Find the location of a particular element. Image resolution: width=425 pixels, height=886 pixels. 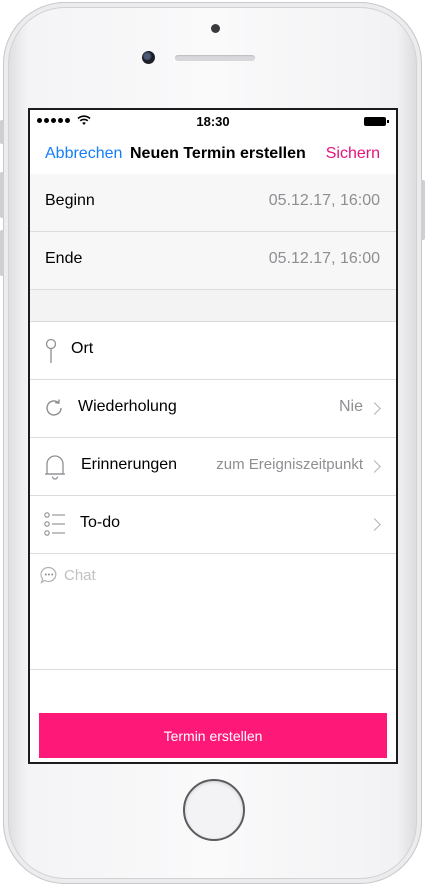

repeat-label: Wiederholung is located at coordinates (127, 406).